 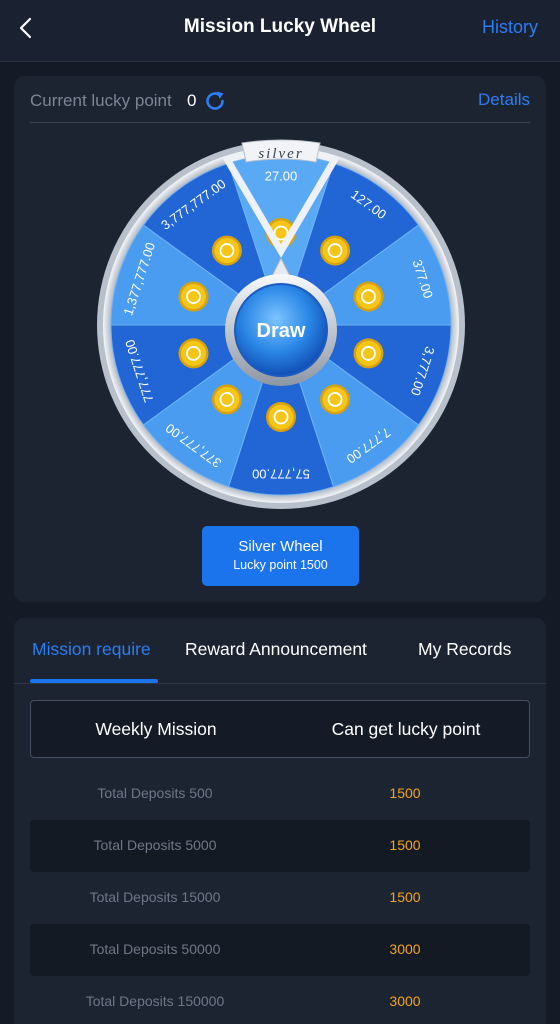 I want to click on lucky-point-label: Current lucky point, so click(x=101, y=100).